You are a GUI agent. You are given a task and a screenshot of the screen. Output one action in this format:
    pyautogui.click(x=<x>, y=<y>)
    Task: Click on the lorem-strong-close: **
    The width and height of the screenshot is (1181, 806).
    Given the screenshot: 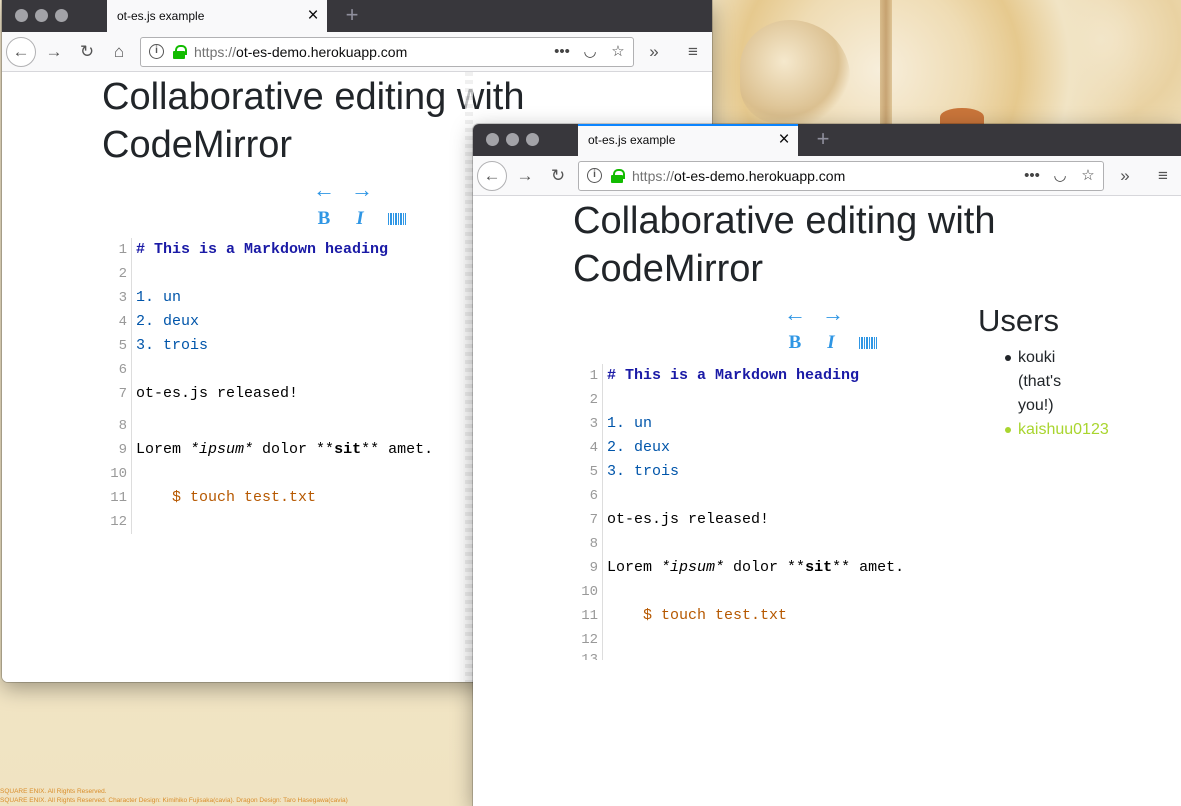 What is the action you would take?
    pyautogui.click(x=370, y=449)
    